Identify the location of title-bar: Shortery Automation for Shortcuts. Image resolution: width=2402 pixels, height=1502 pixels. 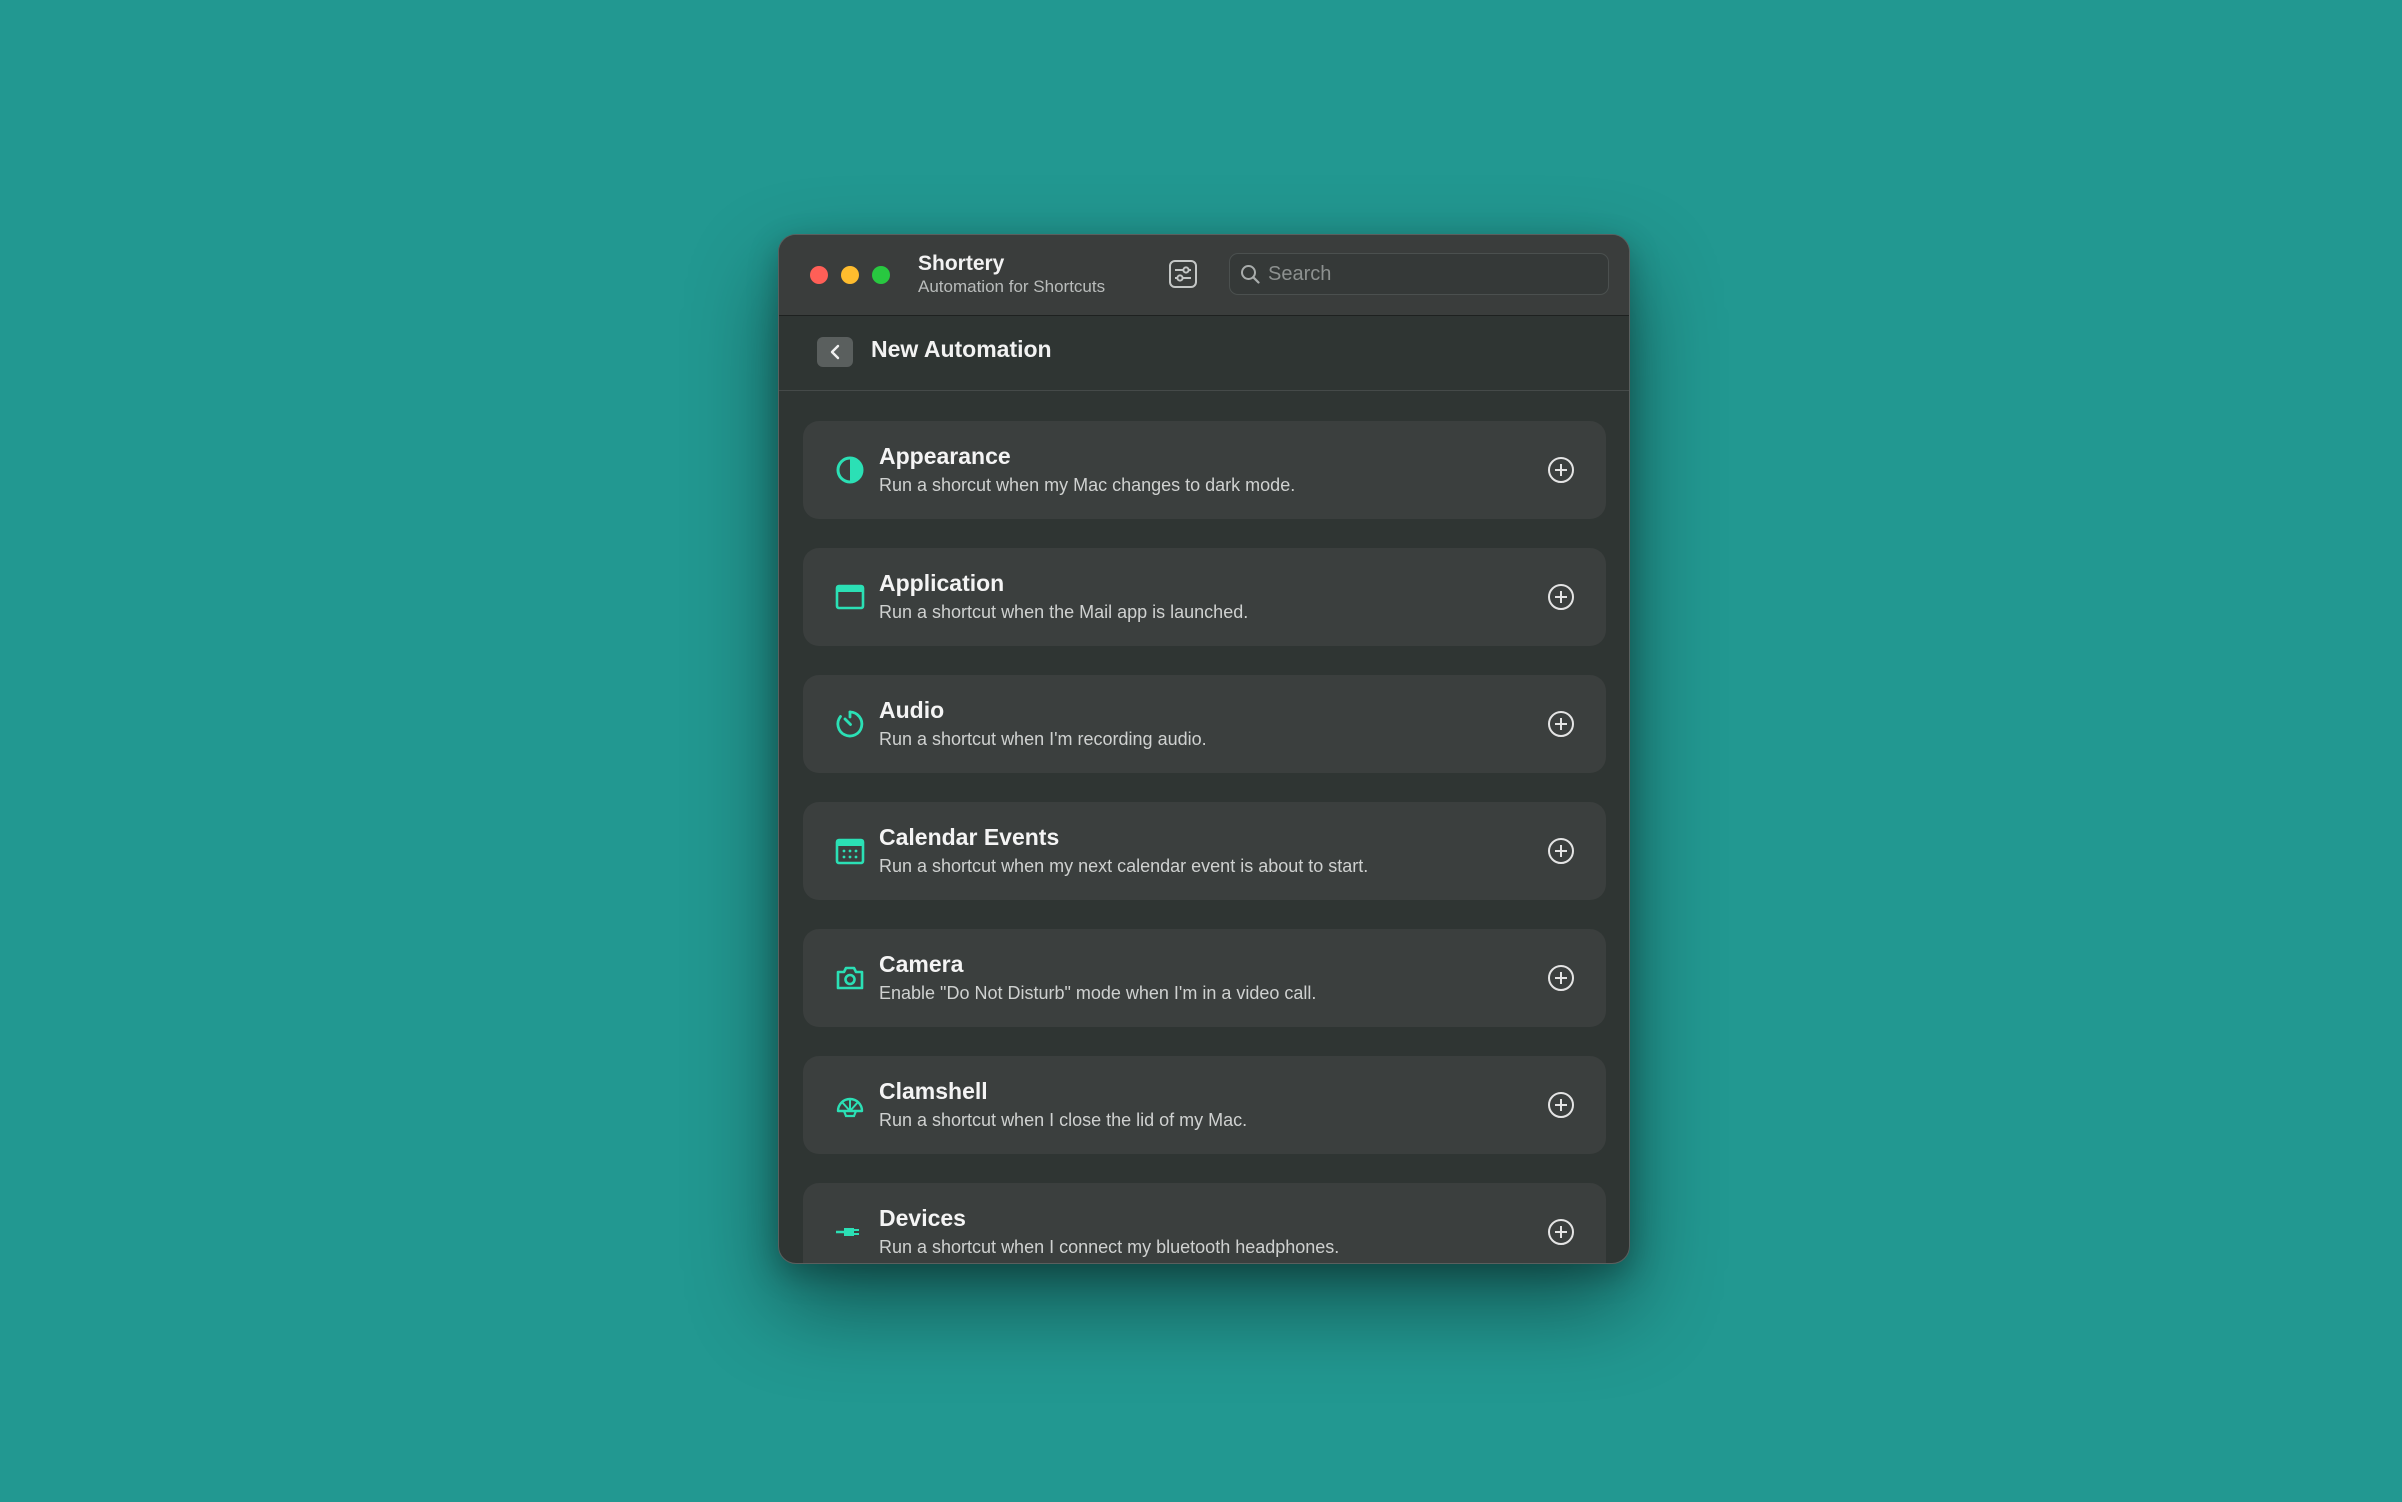
(1204, 275).